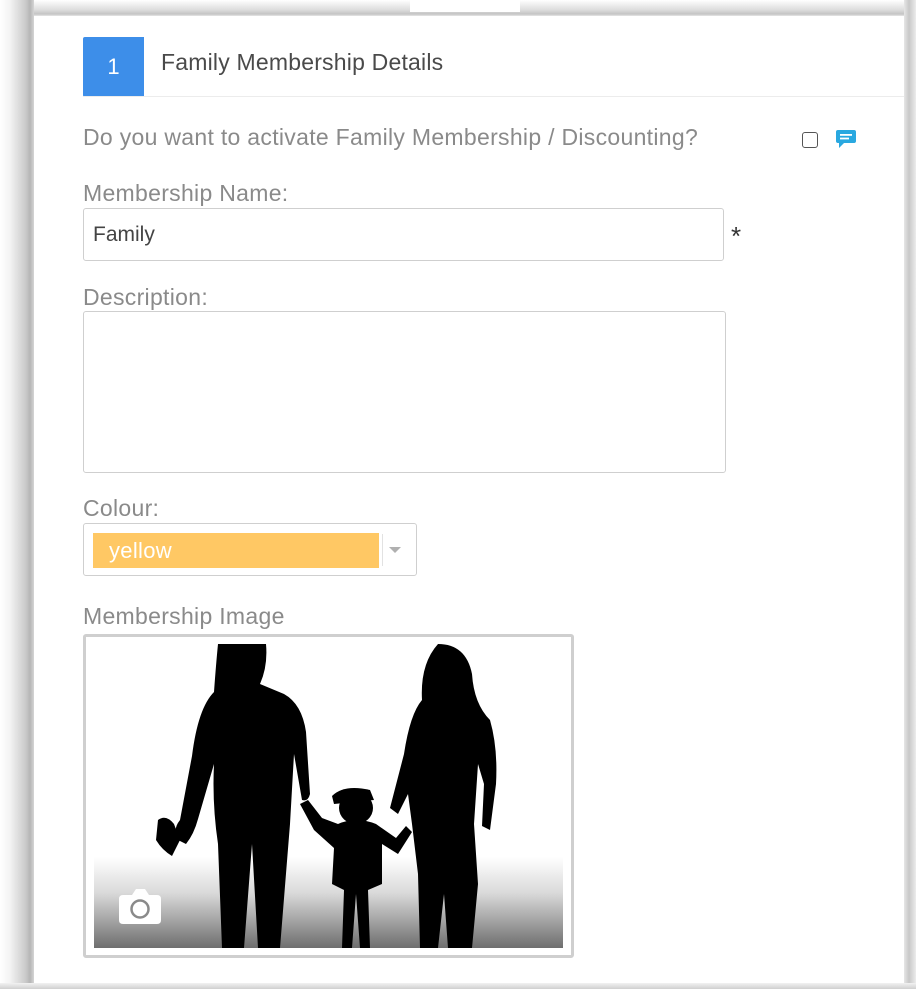  Describe the element at coordinates (810, 140) in the screenshot. I see `family-membership-checkbox` at that location.